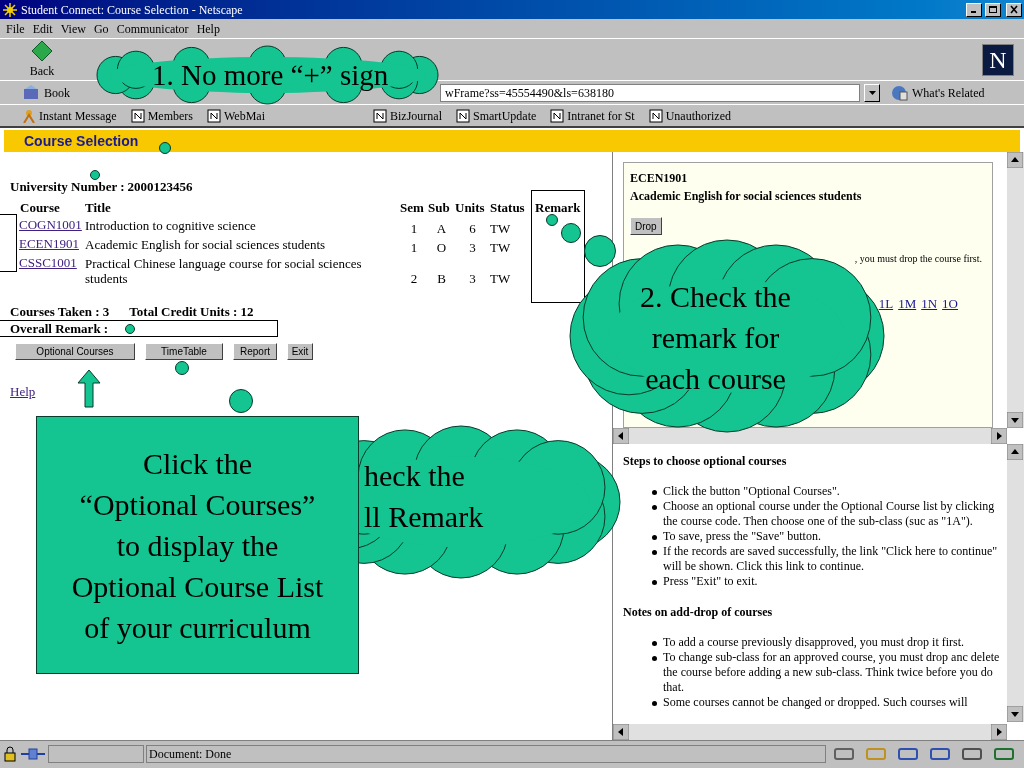 The image size is (1024, 768). What do you see at coordinates (81, 141) in the screenshot?
I see `page-heading: Course Selection` at bounding box center [81, 141].